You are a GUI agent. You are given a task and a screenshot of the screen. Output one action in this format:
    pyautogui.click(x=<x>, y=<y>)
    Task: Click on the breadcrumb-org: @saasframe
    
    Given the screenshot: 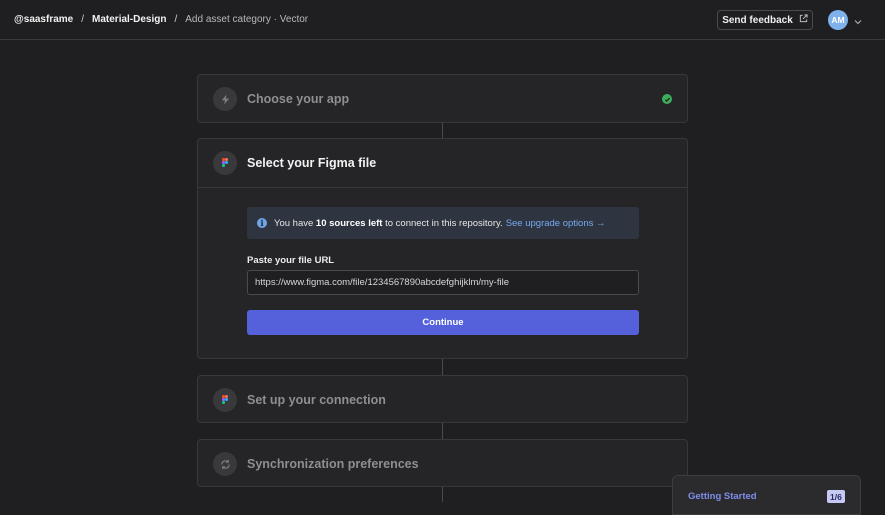 What is the action you would take?
    pyautogui.click(x=43, y=19)
    